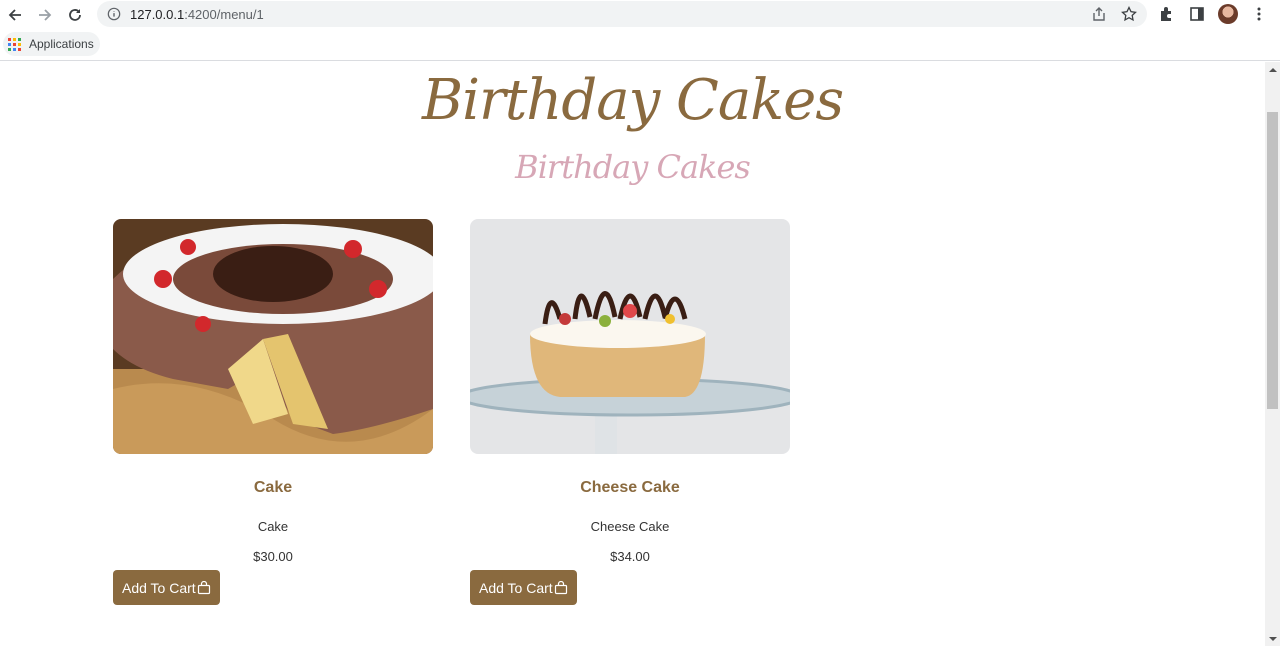 Image resolution: width=1280 pixels, height=646 pixels. What do you see at coordinates (1272, 69) in the screenshot?
I see `scroll-up-arrow` at bounding box center [1272, 69].